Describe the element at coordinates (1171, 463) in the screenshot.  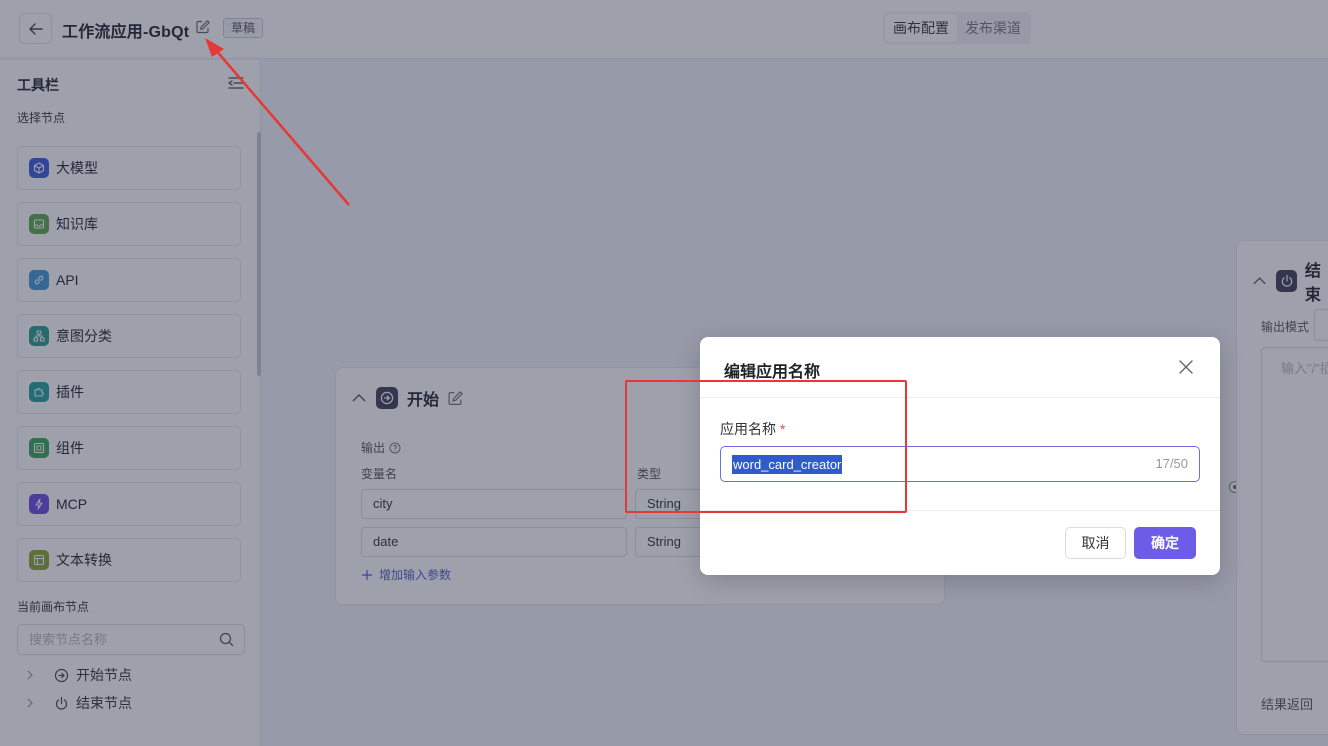
I see `char-counter: 17/50` at that location.